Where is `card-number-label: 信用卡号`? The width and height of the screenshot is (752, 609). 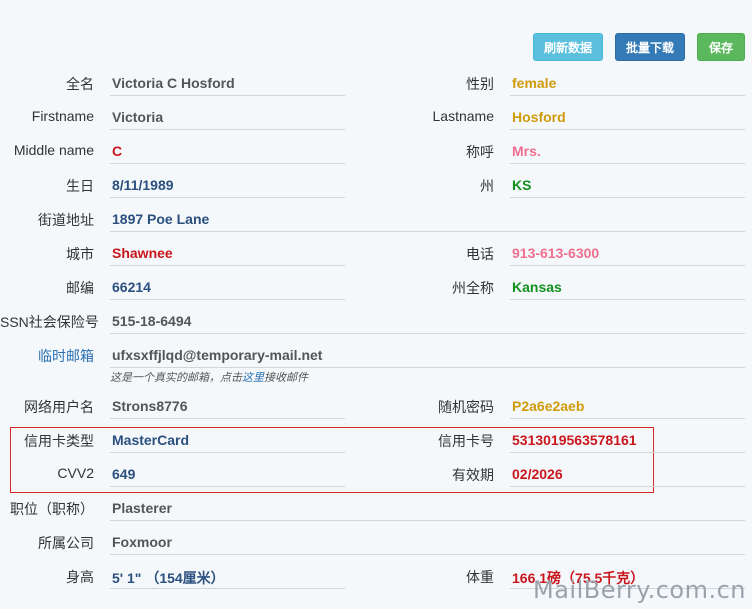 card-number-label: 信用卡号 is located at coordinates (466, 441).